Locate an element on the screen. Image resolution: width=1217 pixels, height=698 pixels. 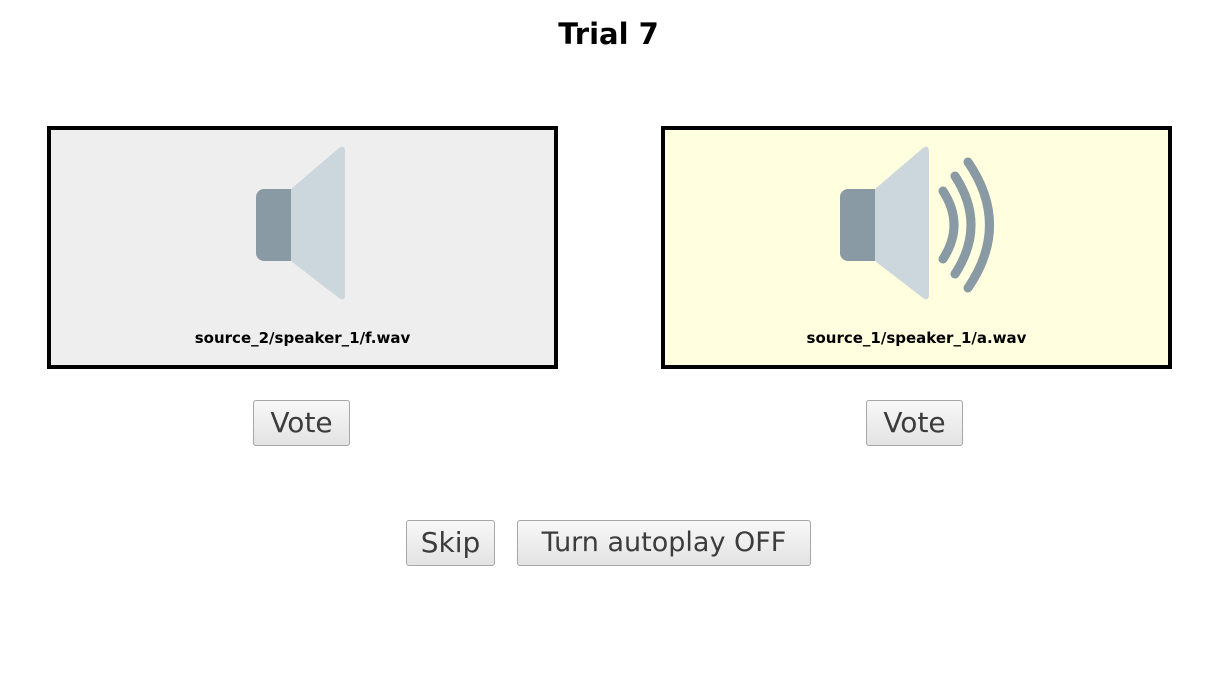
vote-left-button: Vote is located at coordinates (301, 423).